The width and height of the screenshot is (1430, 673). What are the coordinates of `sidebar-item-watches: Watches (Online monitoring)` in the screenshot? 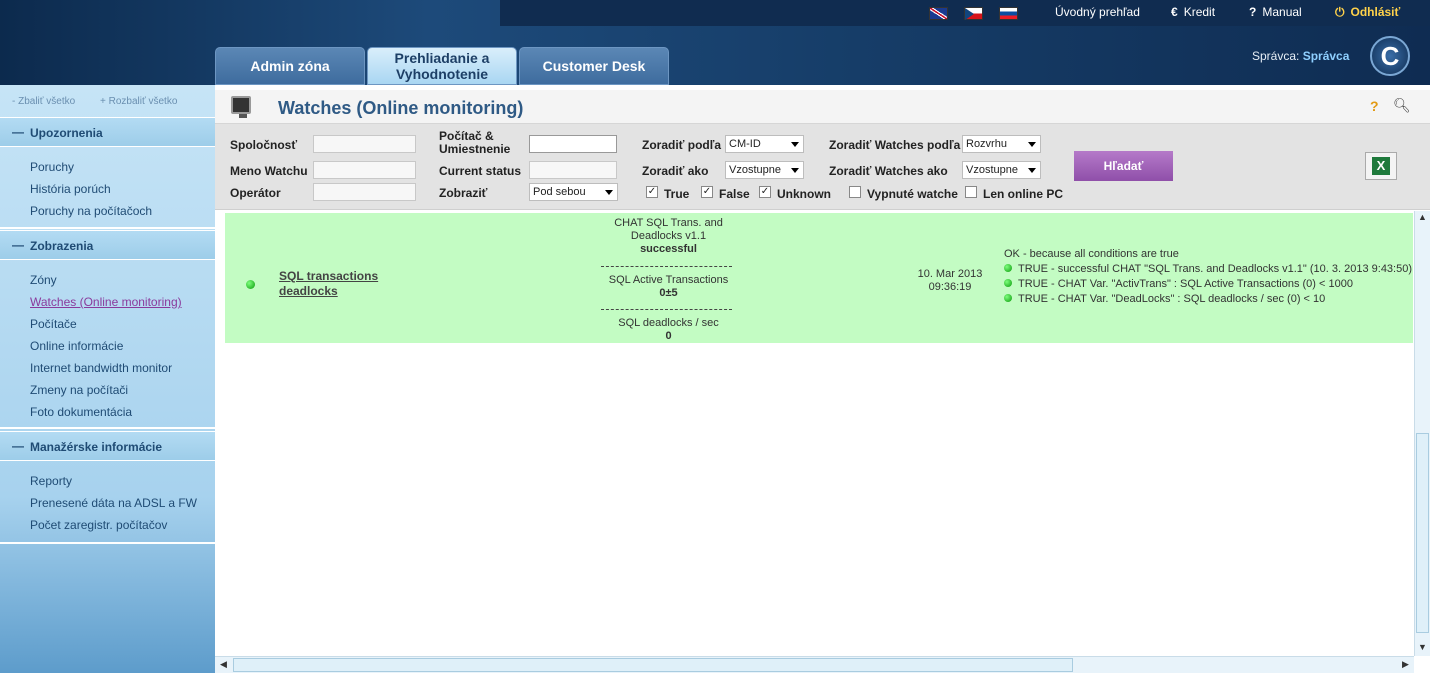 It's located at (106, 302).